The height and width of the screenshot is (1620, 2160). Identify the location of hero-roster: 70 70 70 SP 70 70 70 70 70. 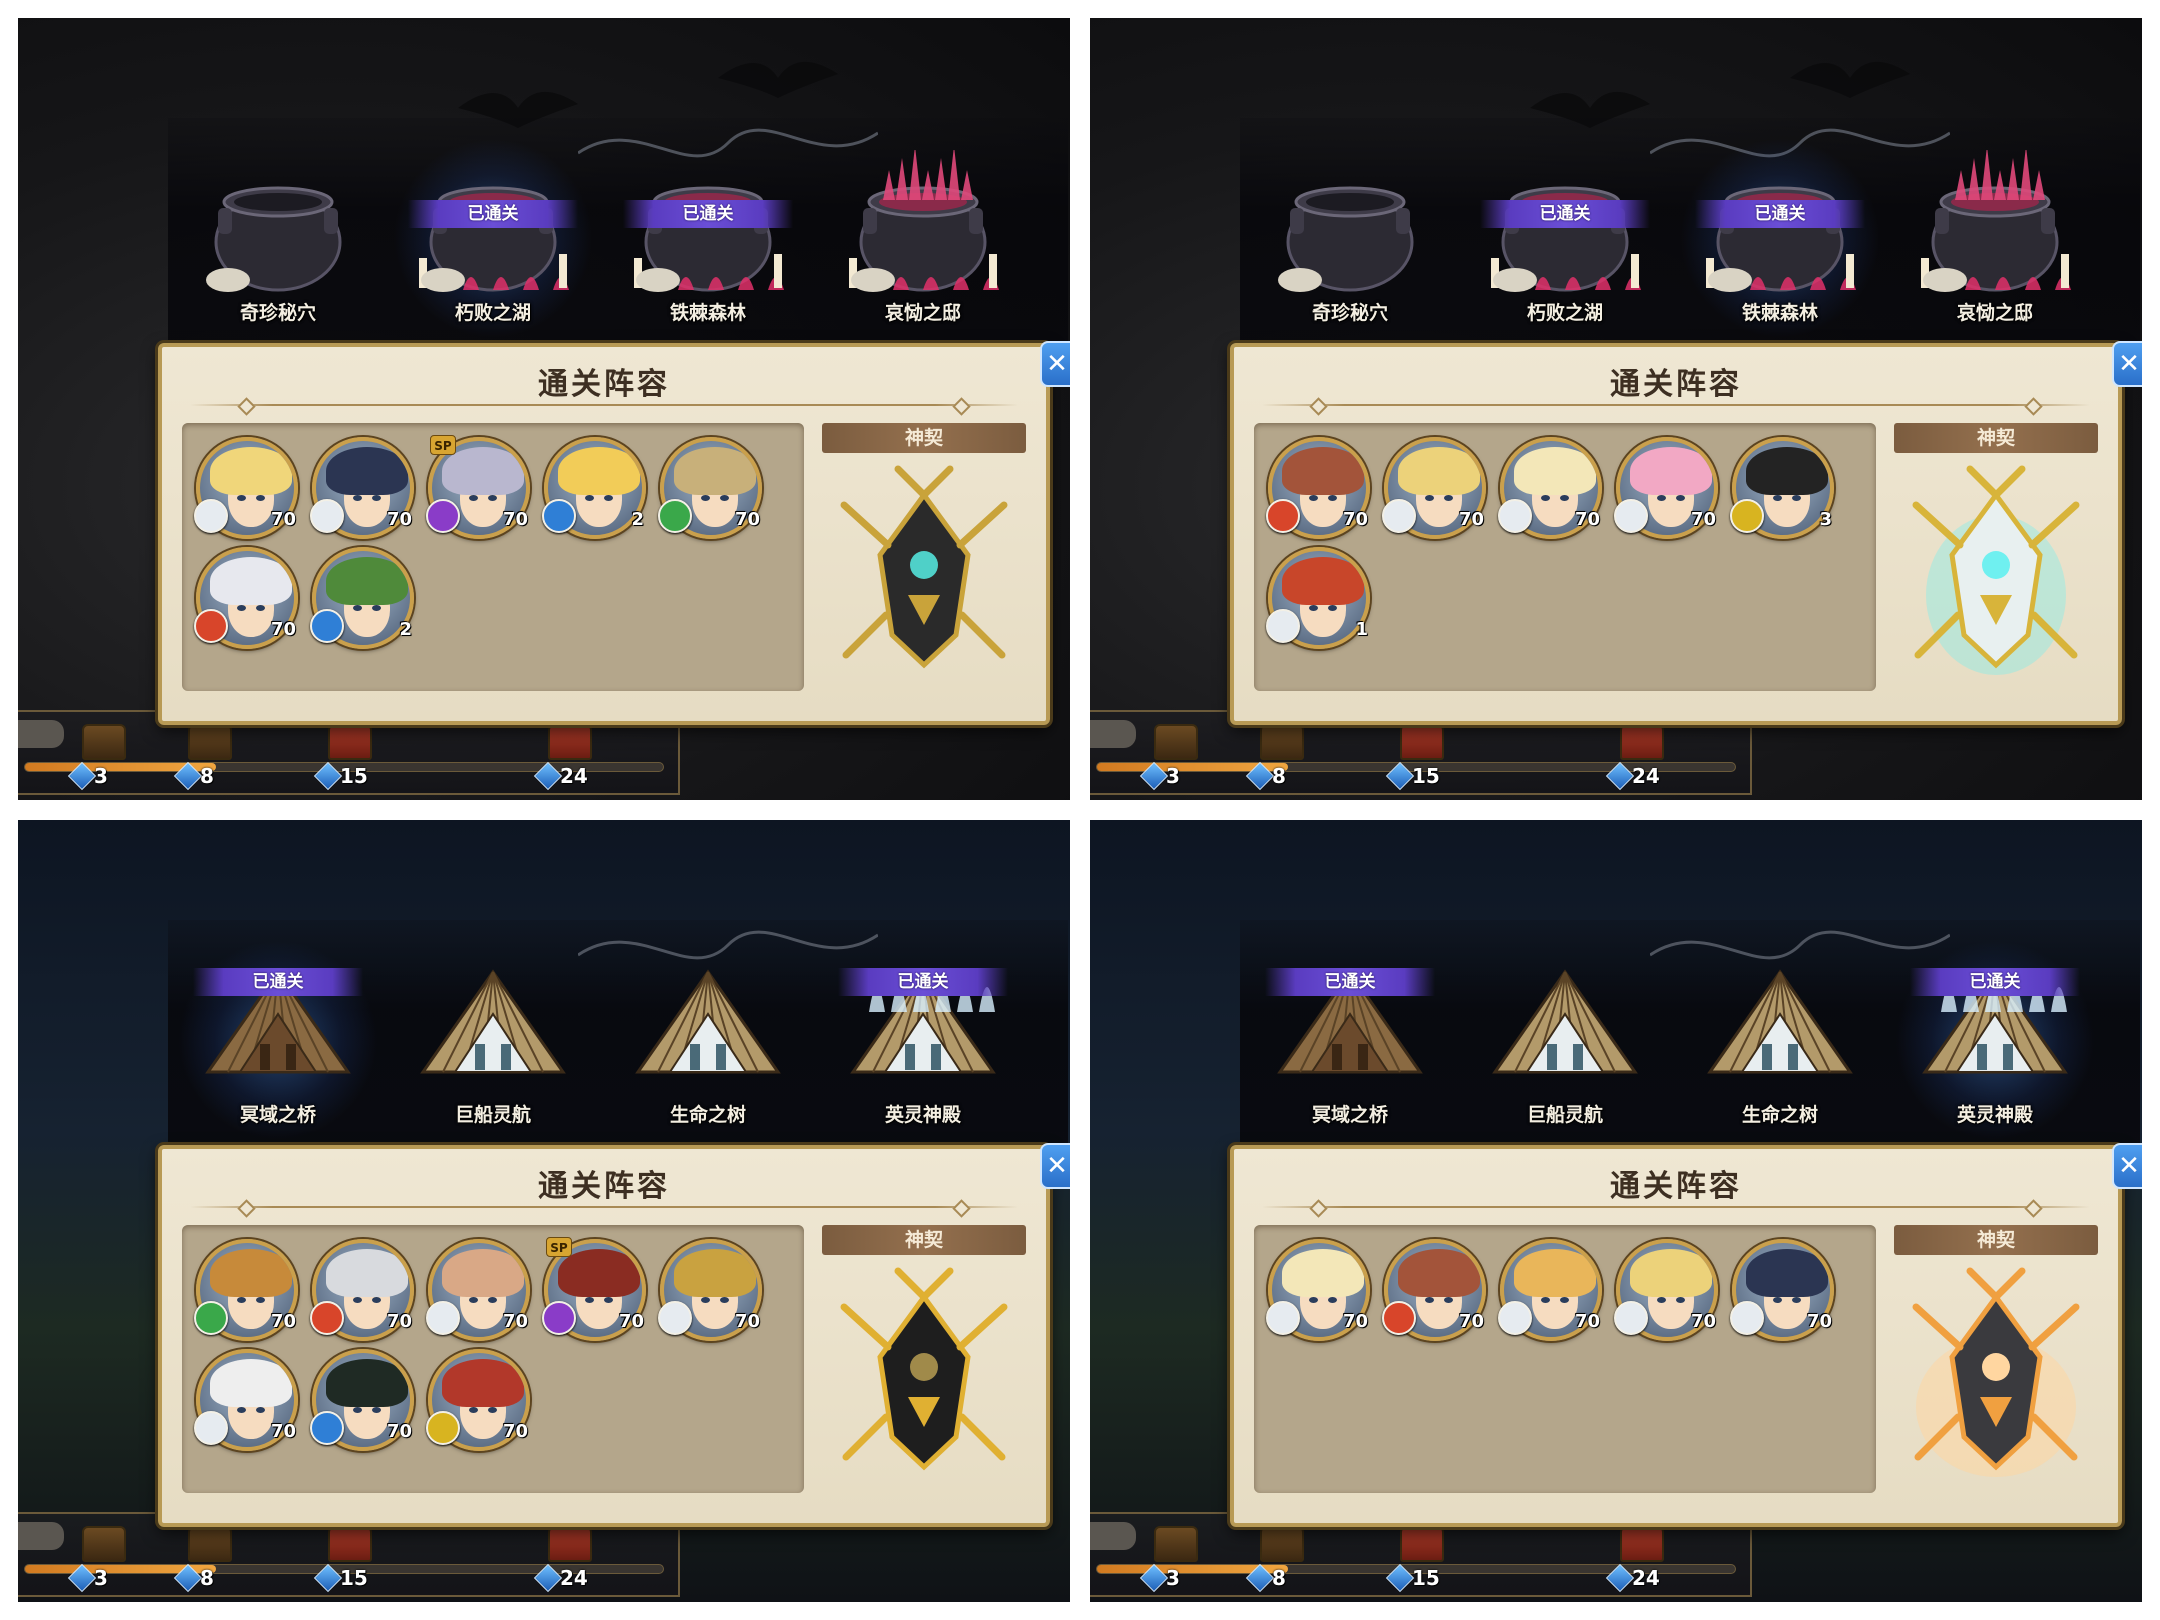
(493, 1359).